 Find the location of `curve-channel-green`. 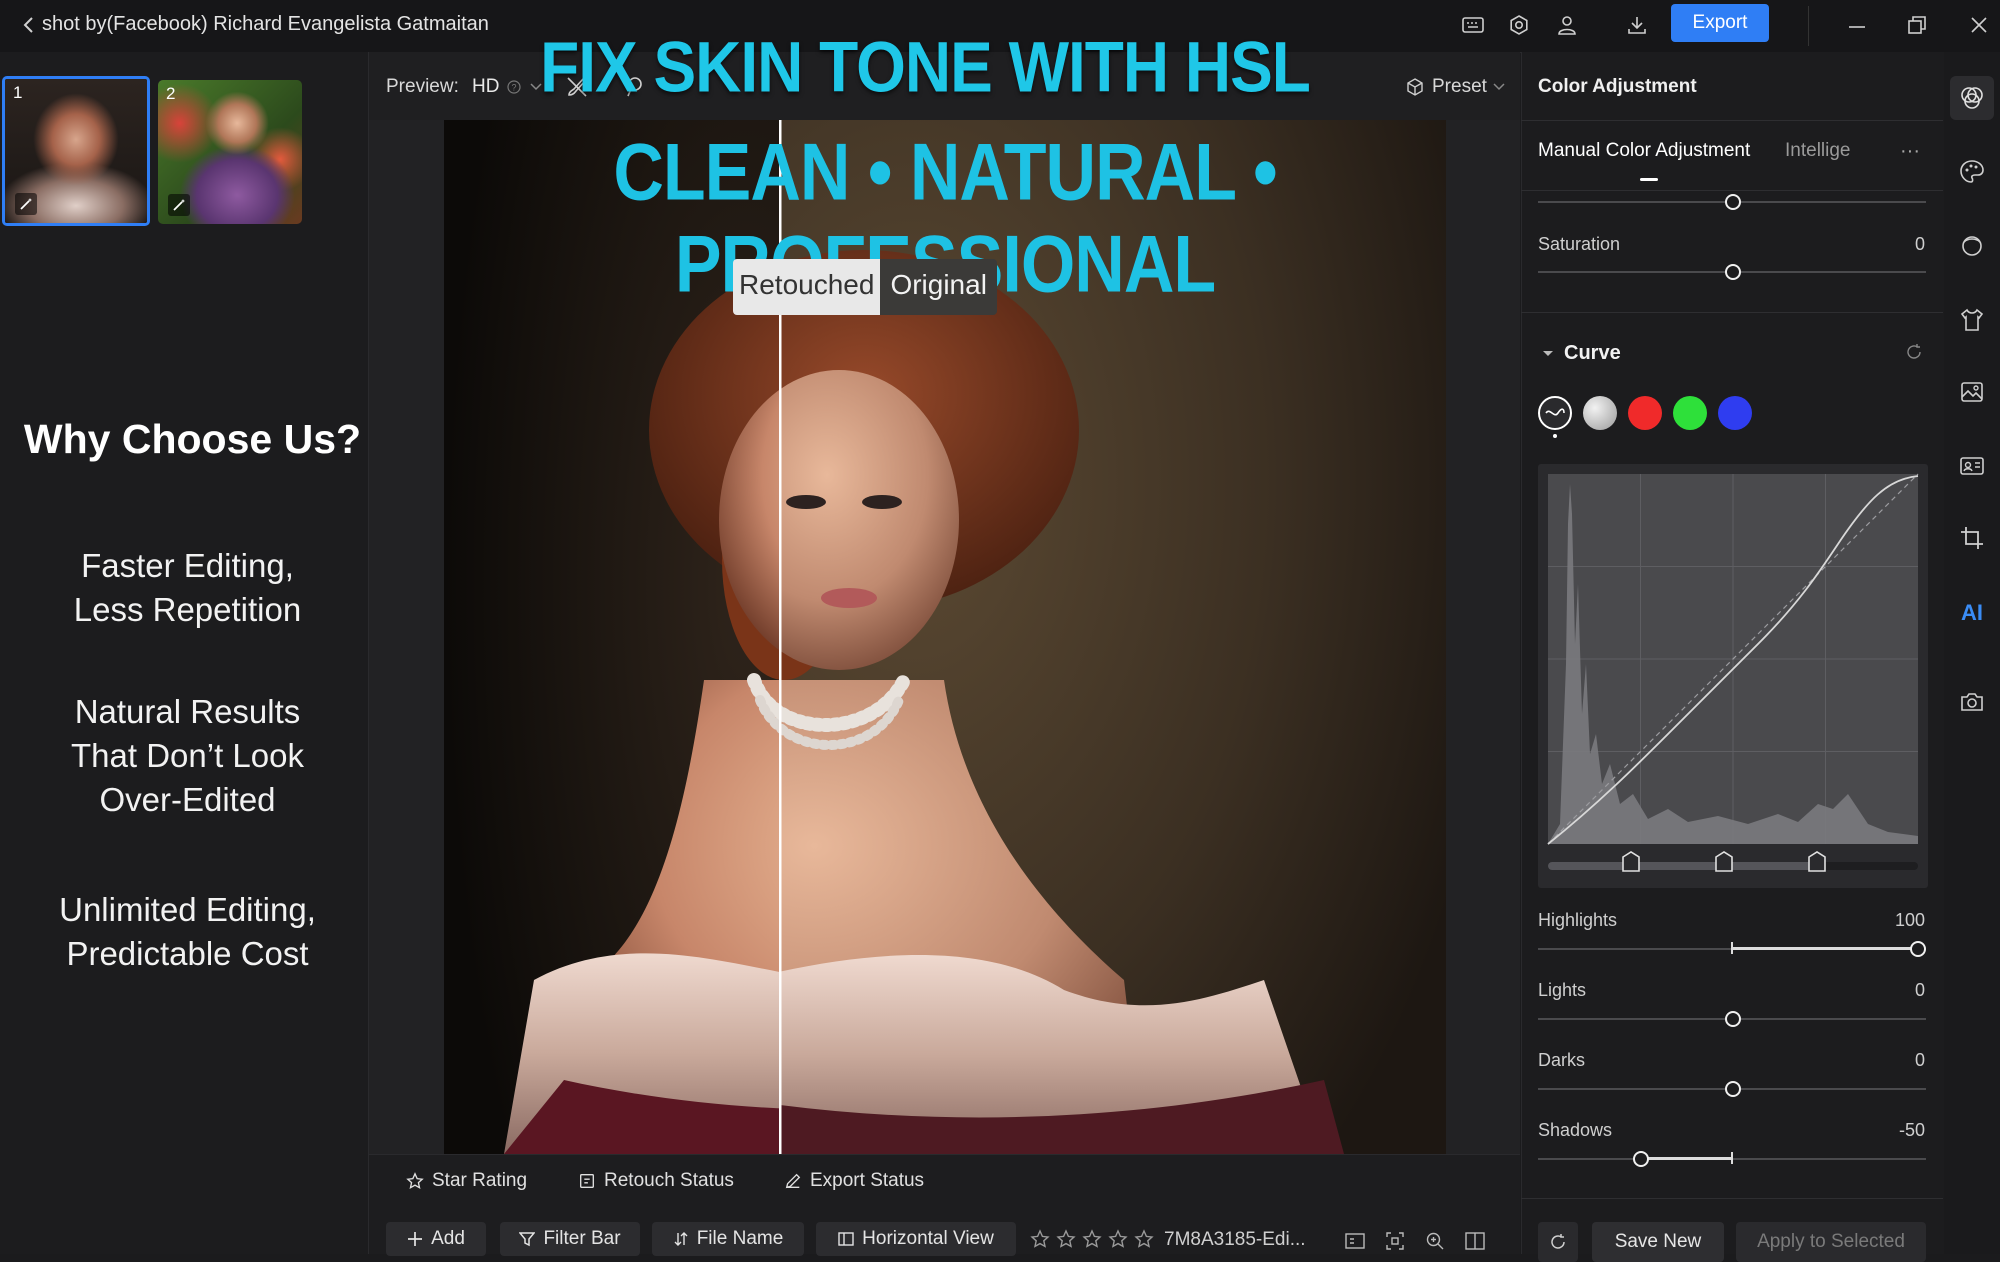

curve-channel-green is located at coordinates (1690, 413).